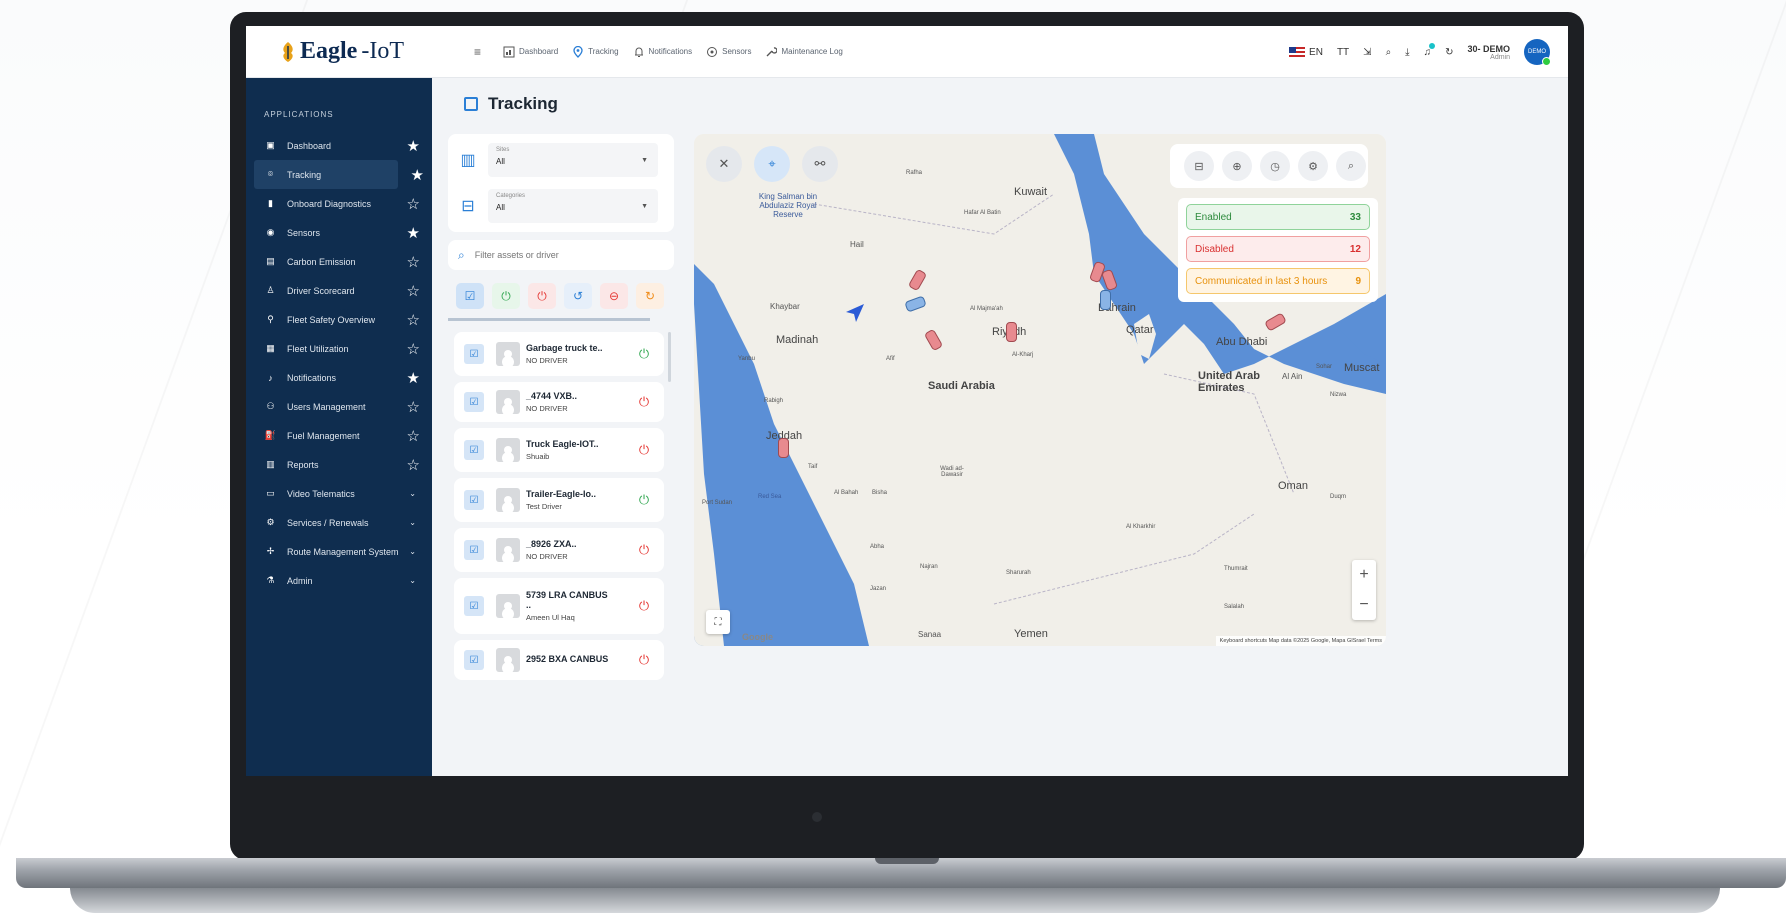  Describe the element at coordinates (339, 203) in the screenshot. I see `sidebar-item-diagnostics: ▮ Onboard Diagnostics ☆` at that location.